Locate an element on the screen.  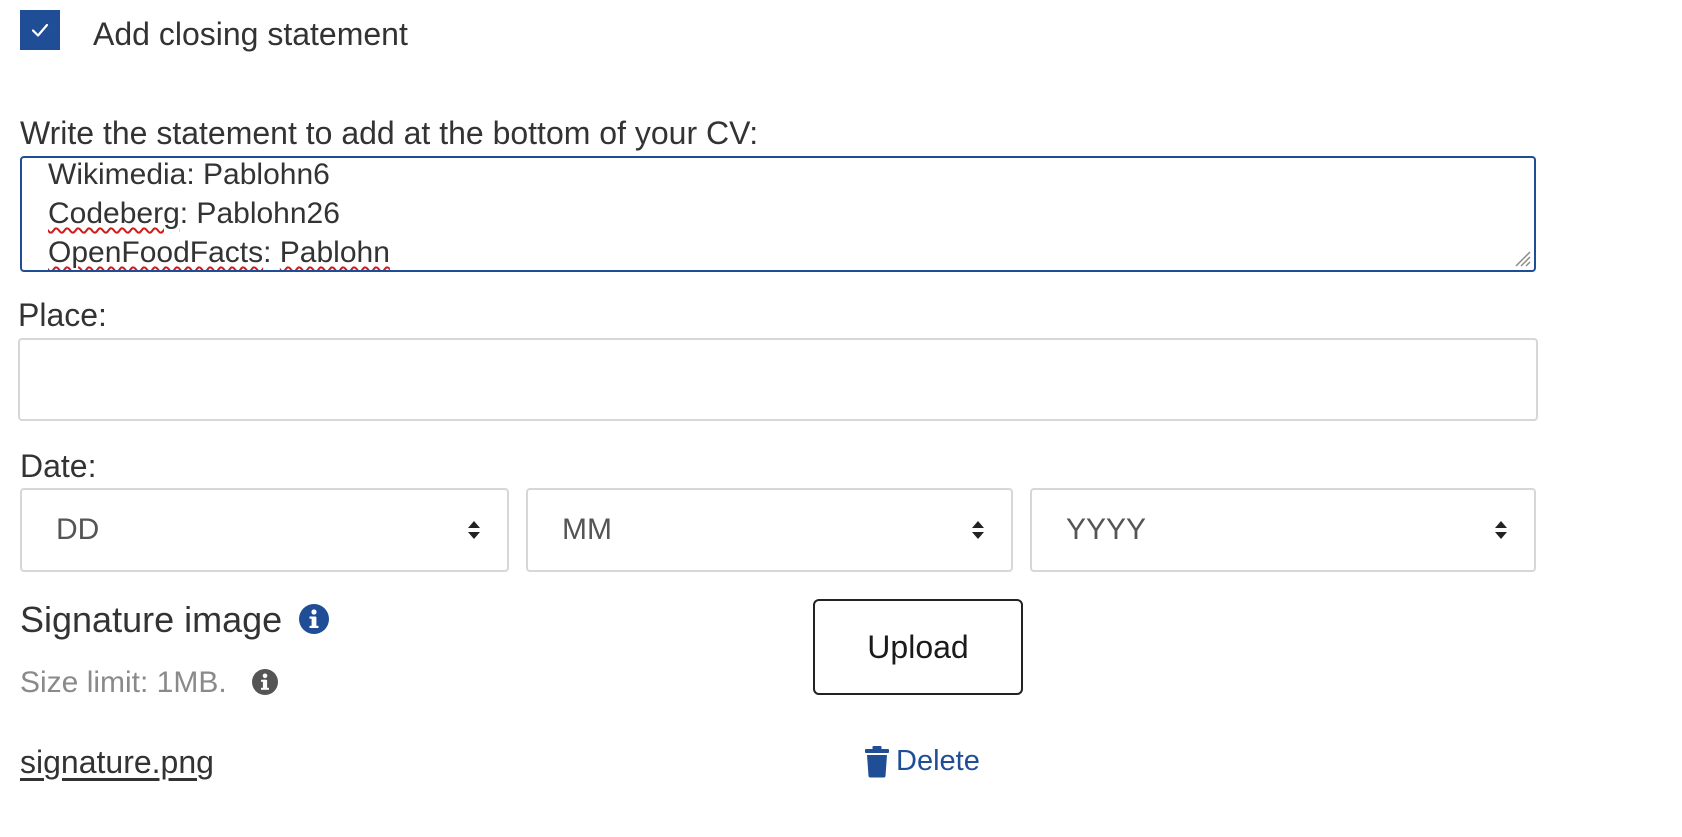
line-text: Wikimedia: Pablohn6 is located at coordinates (189, 174).